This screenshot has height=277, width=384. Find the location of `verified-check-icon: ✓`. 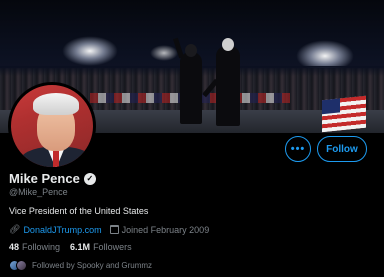

verified-check-icon: ✓ is located at coordinates (89, 178).